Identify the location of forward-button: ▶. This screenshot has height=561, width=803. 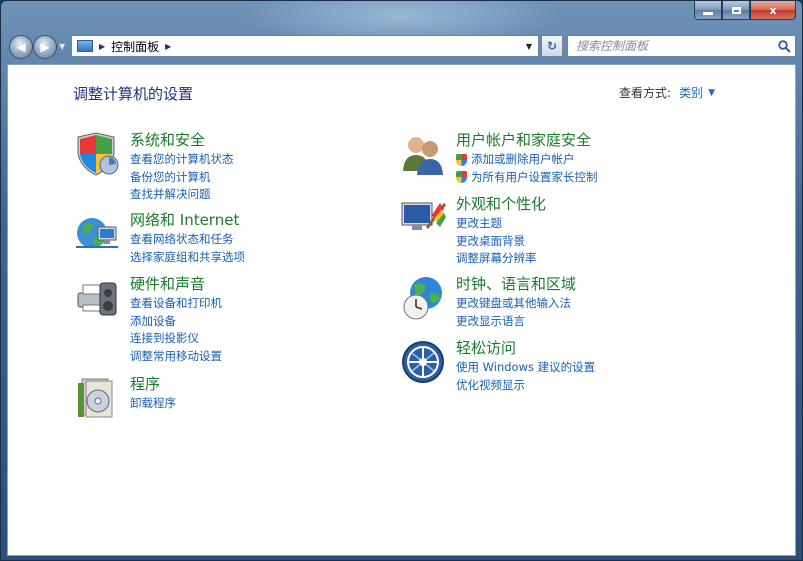
(45, 47).